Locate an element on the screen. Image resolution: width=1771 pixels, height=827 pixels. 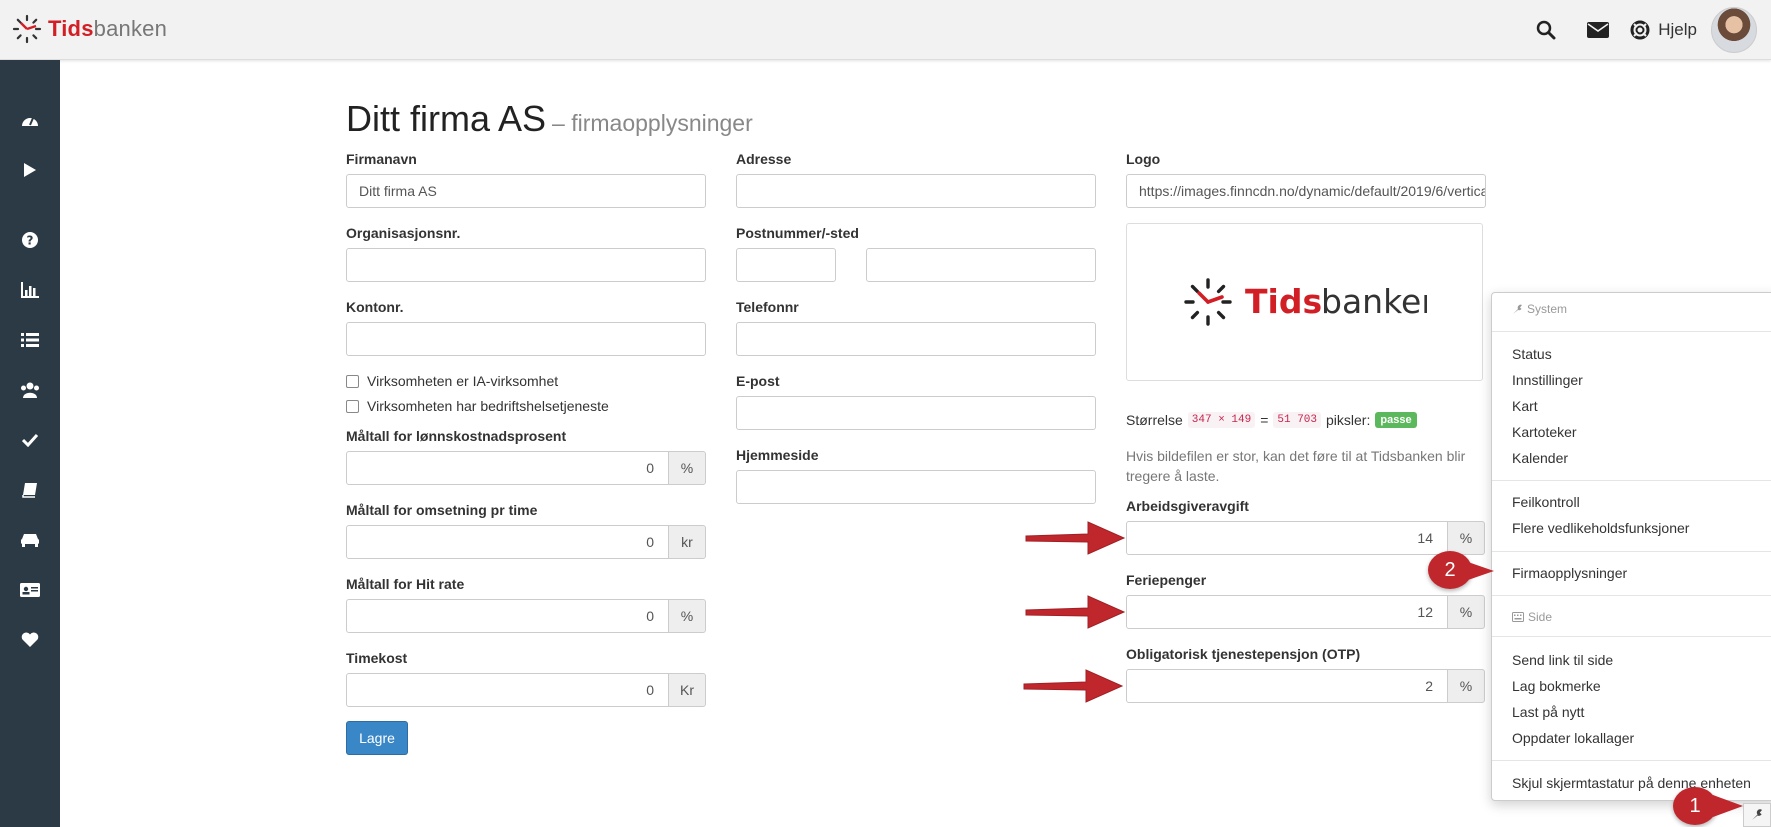
bht-checkbox is located at coordinates (352, 406).